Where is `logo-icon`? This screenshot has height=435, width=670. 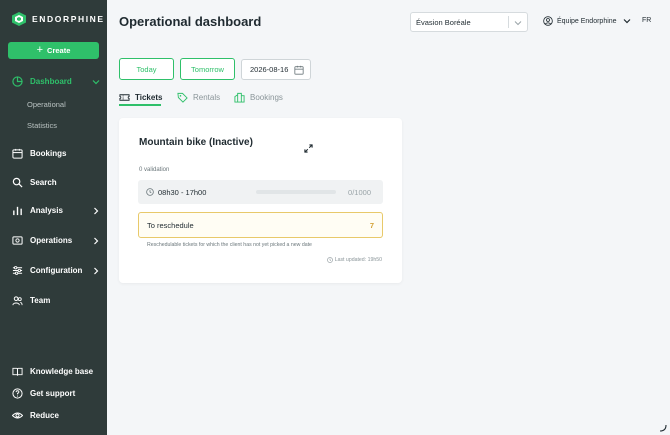 logo-icon is located at coordinates (19, 19).